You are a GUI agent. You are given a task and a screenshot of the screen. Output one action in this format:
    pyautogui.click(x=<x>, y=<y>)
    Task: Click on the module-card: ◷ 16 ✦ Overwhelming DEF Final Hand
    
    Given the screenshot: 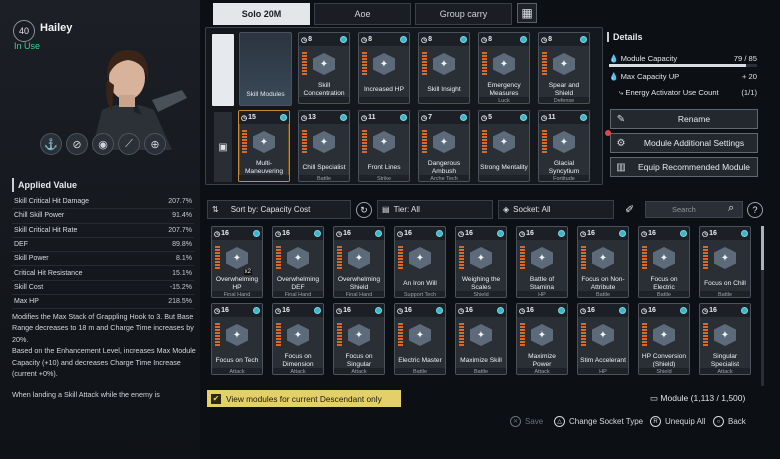 What is the action you would take?
    pyautogui.click(x=298, y=262)
    